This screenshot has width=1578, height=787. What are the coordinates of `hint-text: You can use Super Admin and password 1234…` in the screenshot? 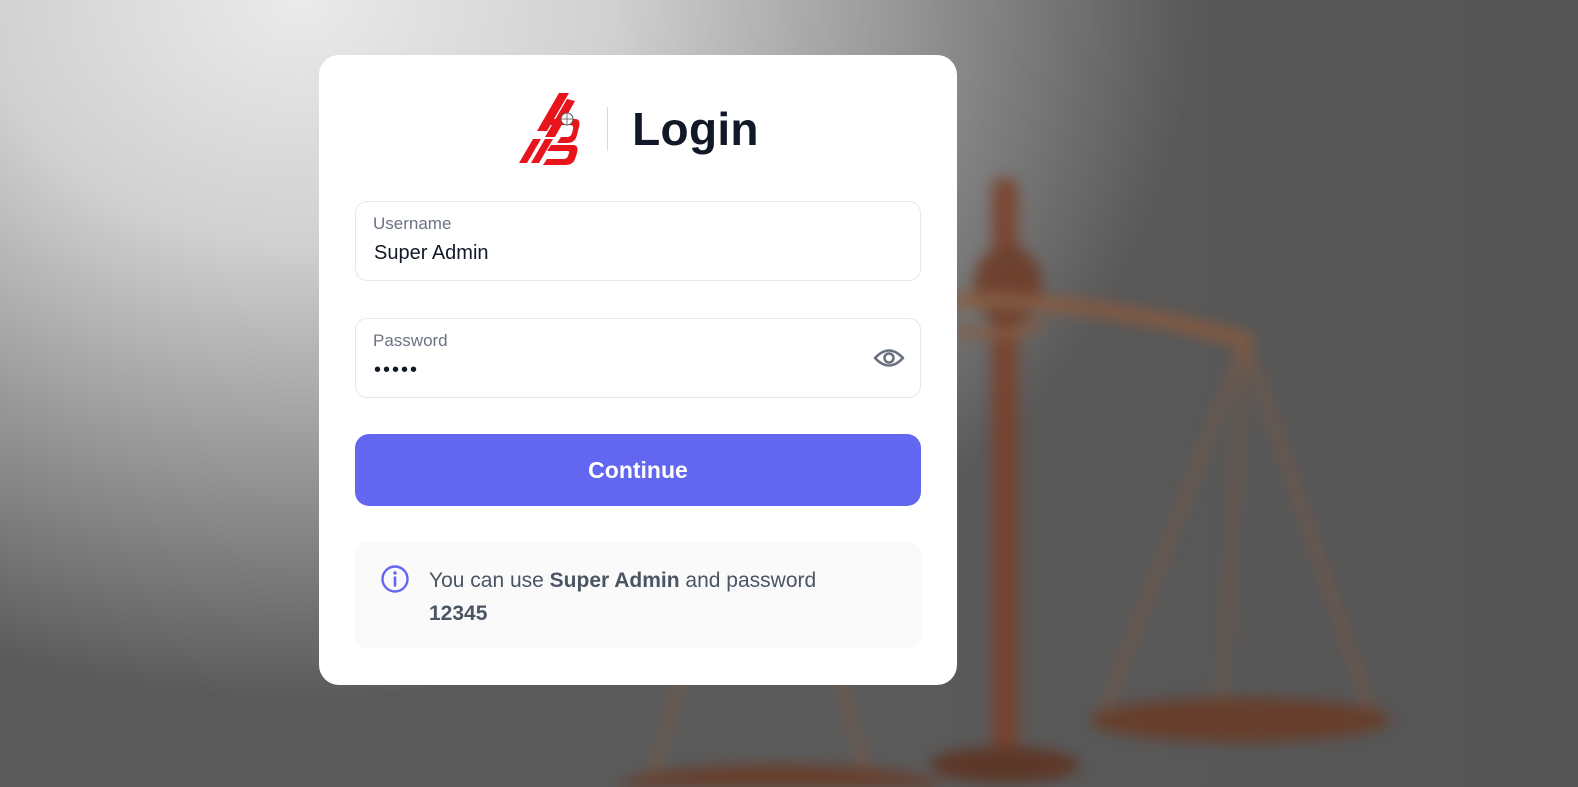 It's located at (649, 597).